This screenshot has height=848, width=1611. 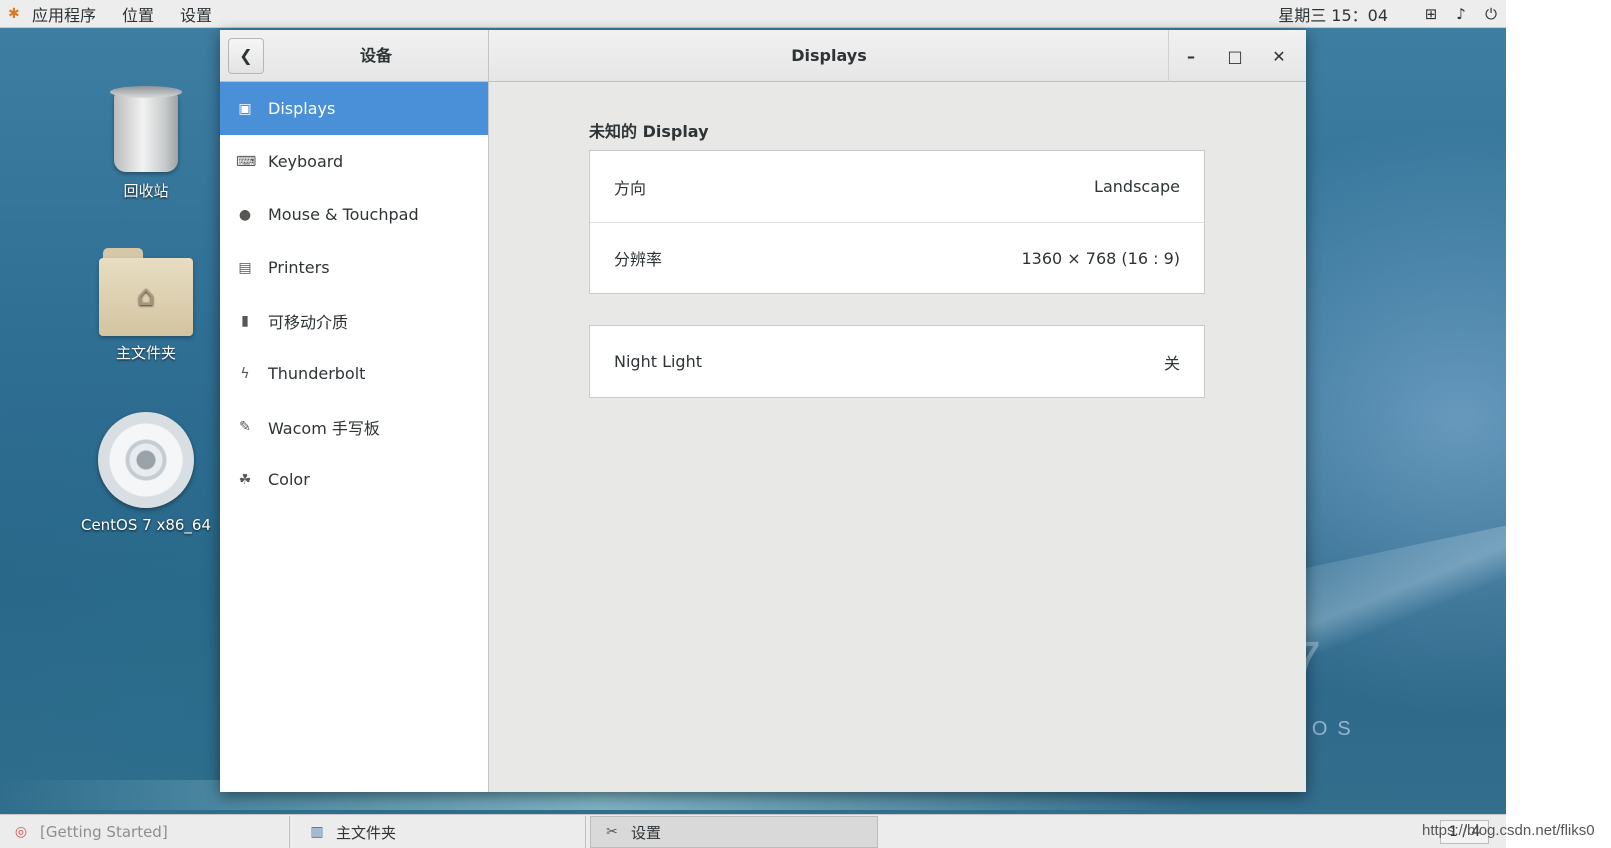 What do you see at coordinates (354, 56) in the screenshot?
I see `header-sidebar-section: ❮ 设备` at bounding box center [354, 56].